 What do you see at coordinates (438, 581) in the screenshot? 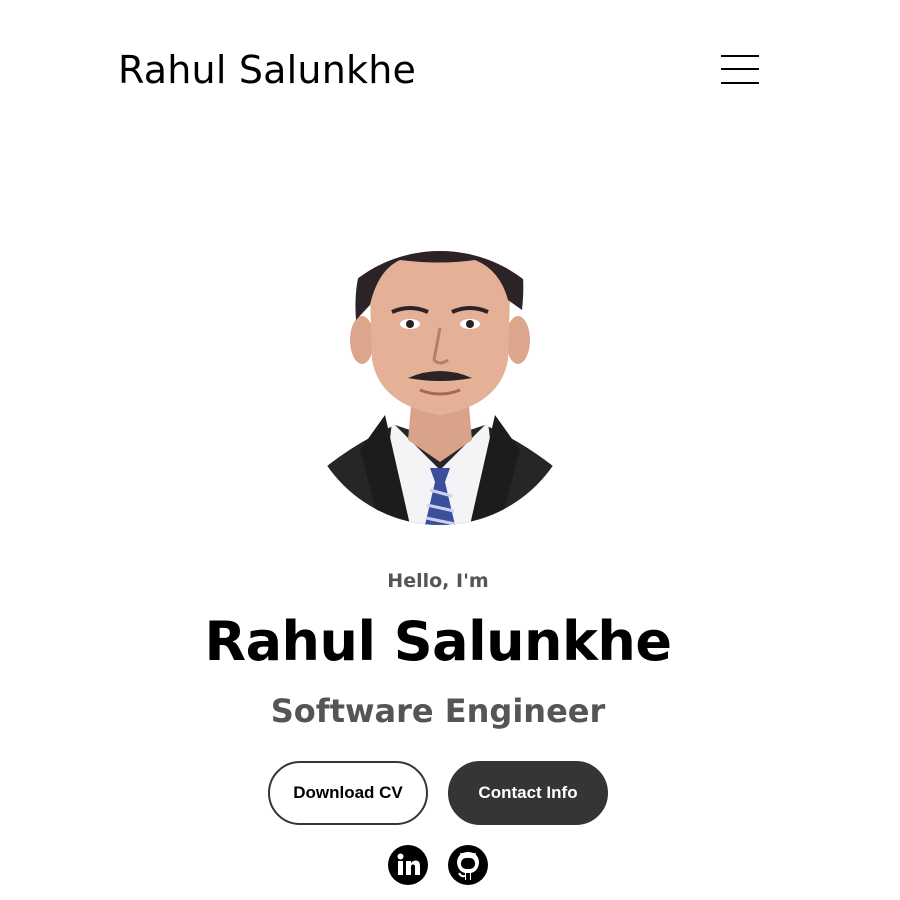
I see `greeting-text: Hello, I'm` at bounding box center [438, 581].